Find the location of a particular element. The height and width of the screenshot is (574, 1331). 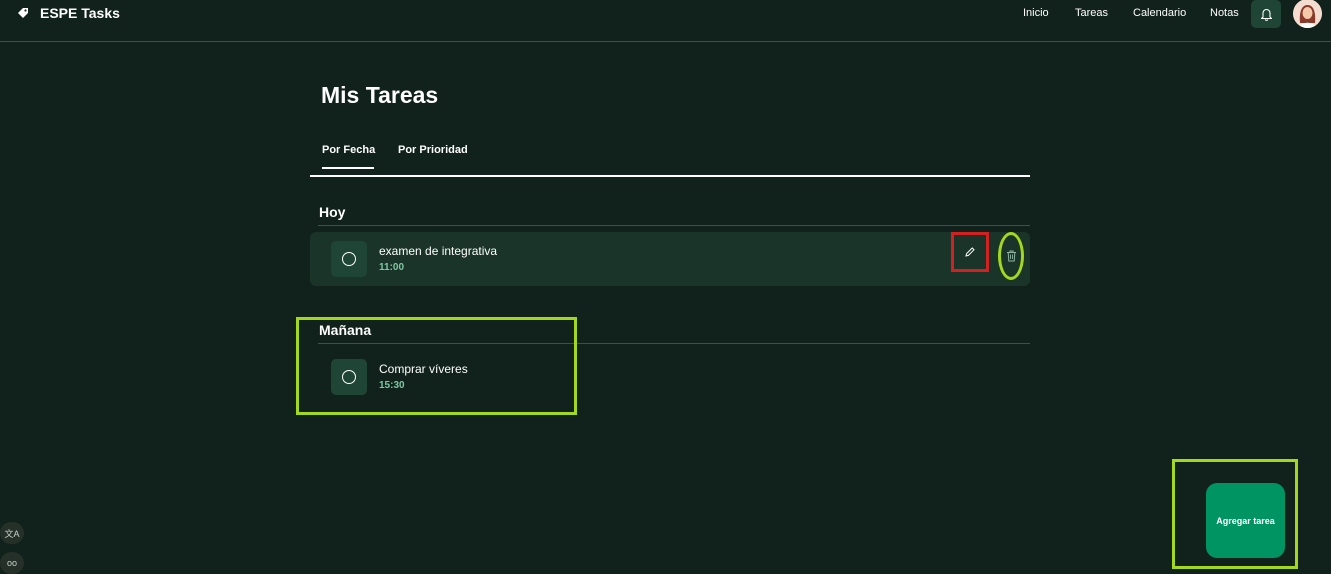

section-divider is located at coordinates (674, 225).